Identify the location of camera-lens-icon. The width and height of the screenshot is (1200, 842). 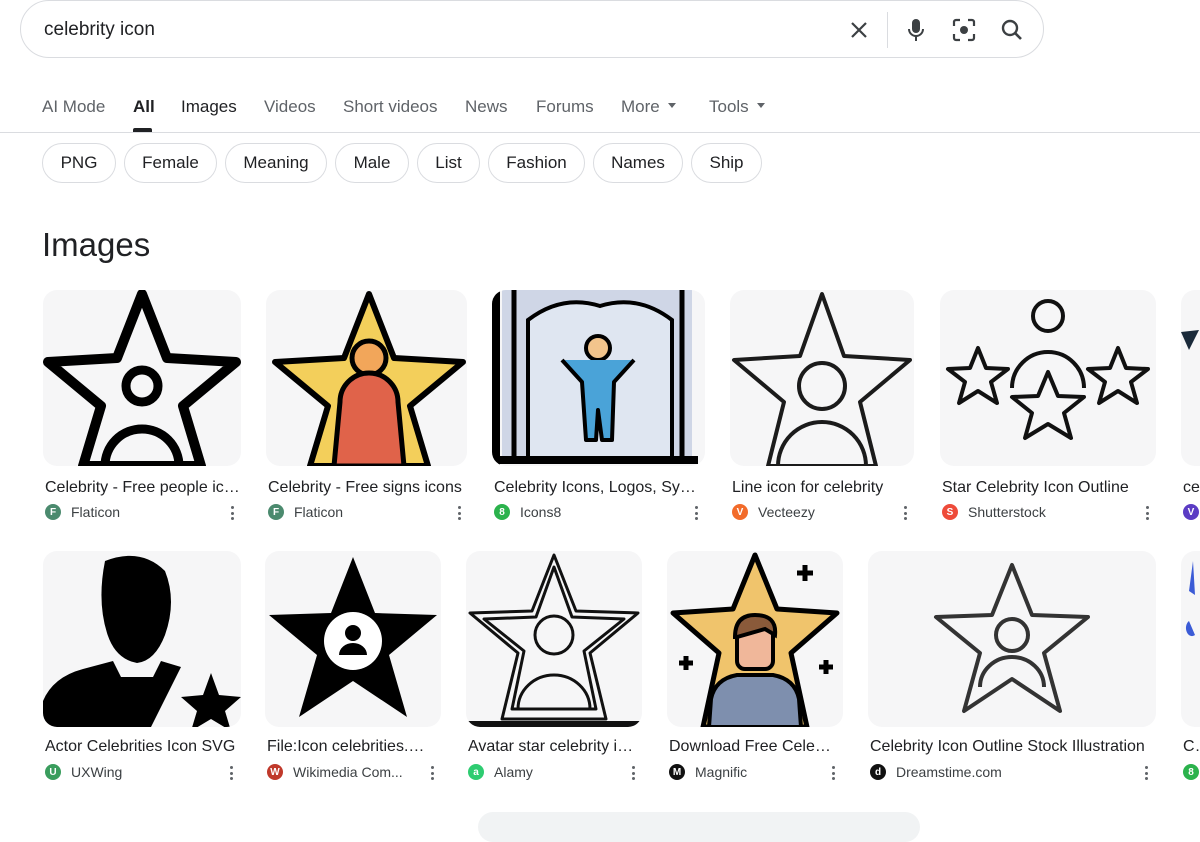
(964, 30).